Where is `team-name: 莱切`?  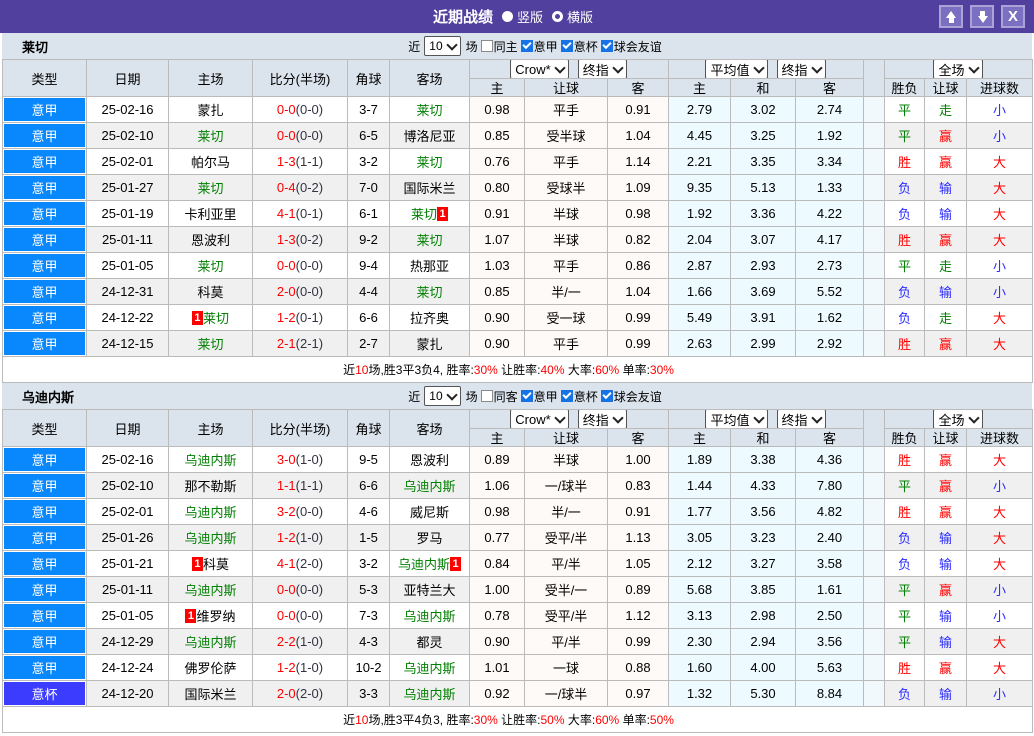 team-name: 莱切 is located at coordinates (35, 47).